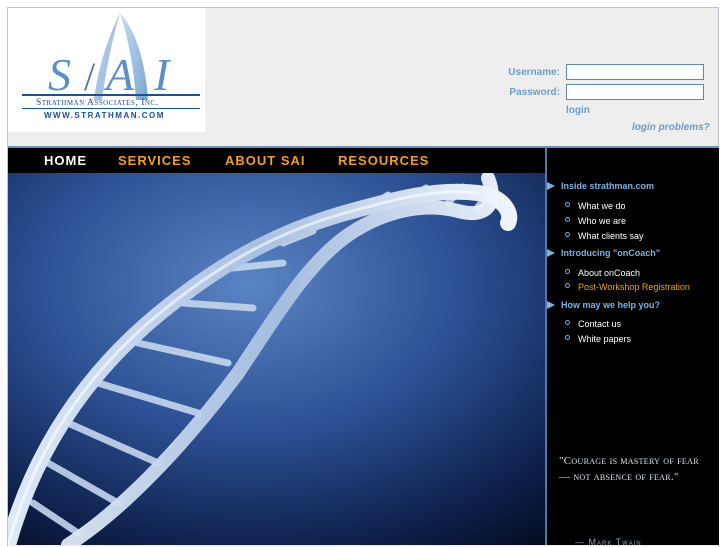 The image size is (727, 547). What do you see at coordinates (605, 339) in the screenshot?
I see `sidebar-item-label: White papers` at bounding box center [605, 339].